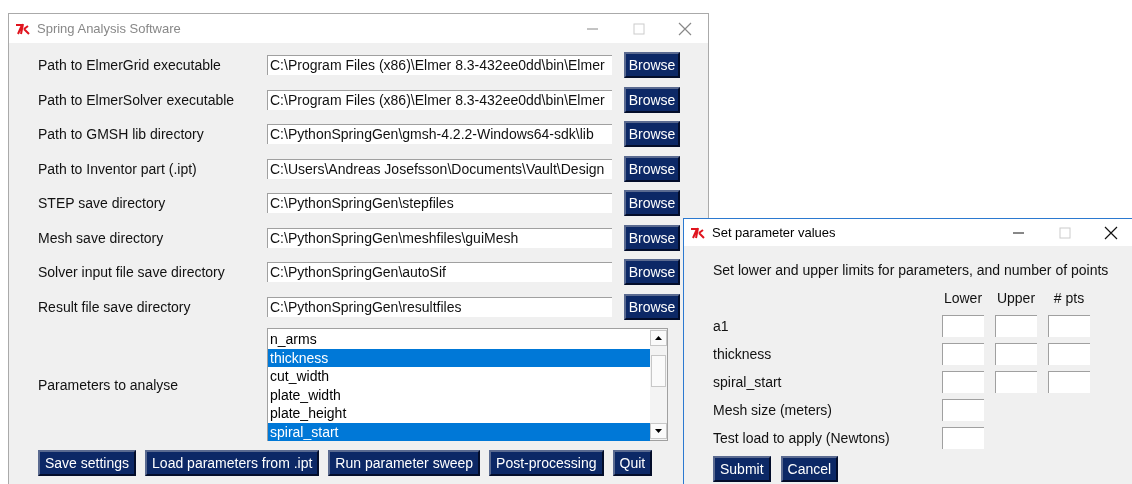 The width and height of the screenshot is (1132, 484). I want to click on path-field: C:\PythonSpringGen\gmsh-4.2.2-Windows64-sdk\lib, so click(439, 134).